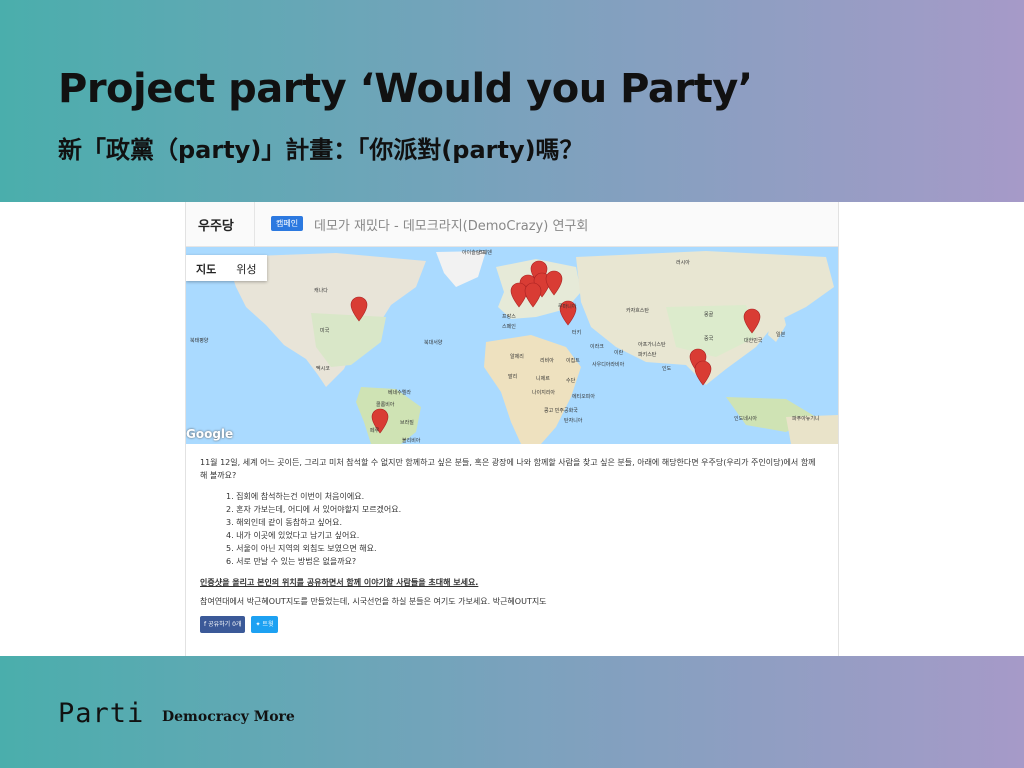 The width and height of the screenshot is (1024, 768). Describe the element at coordinates (385, 405) in the screenshot. I see `map-label: 콜롬비아` at that location.